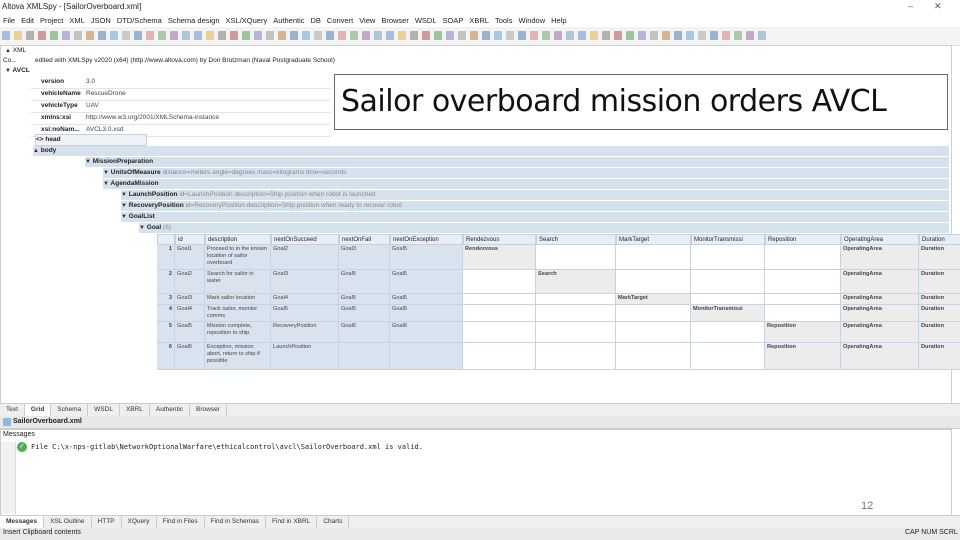 This screenshot has height=540, width=960. I want to click on menu-item-project: Project, so click(51, 20).